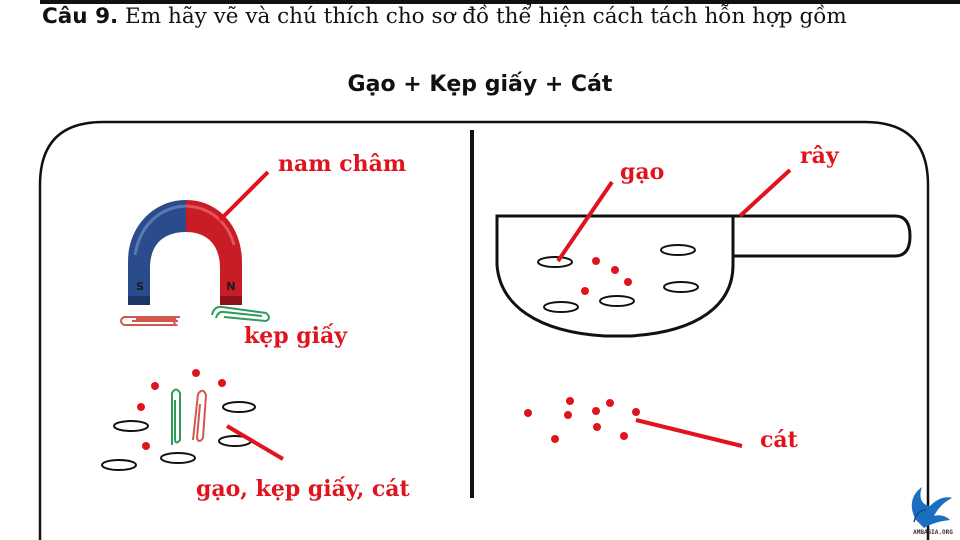 The width and height of the screenshot is (960, 540). Describe the element at coordinates (689, 433) in the screenshot. I see `sand-pointer` at that location.